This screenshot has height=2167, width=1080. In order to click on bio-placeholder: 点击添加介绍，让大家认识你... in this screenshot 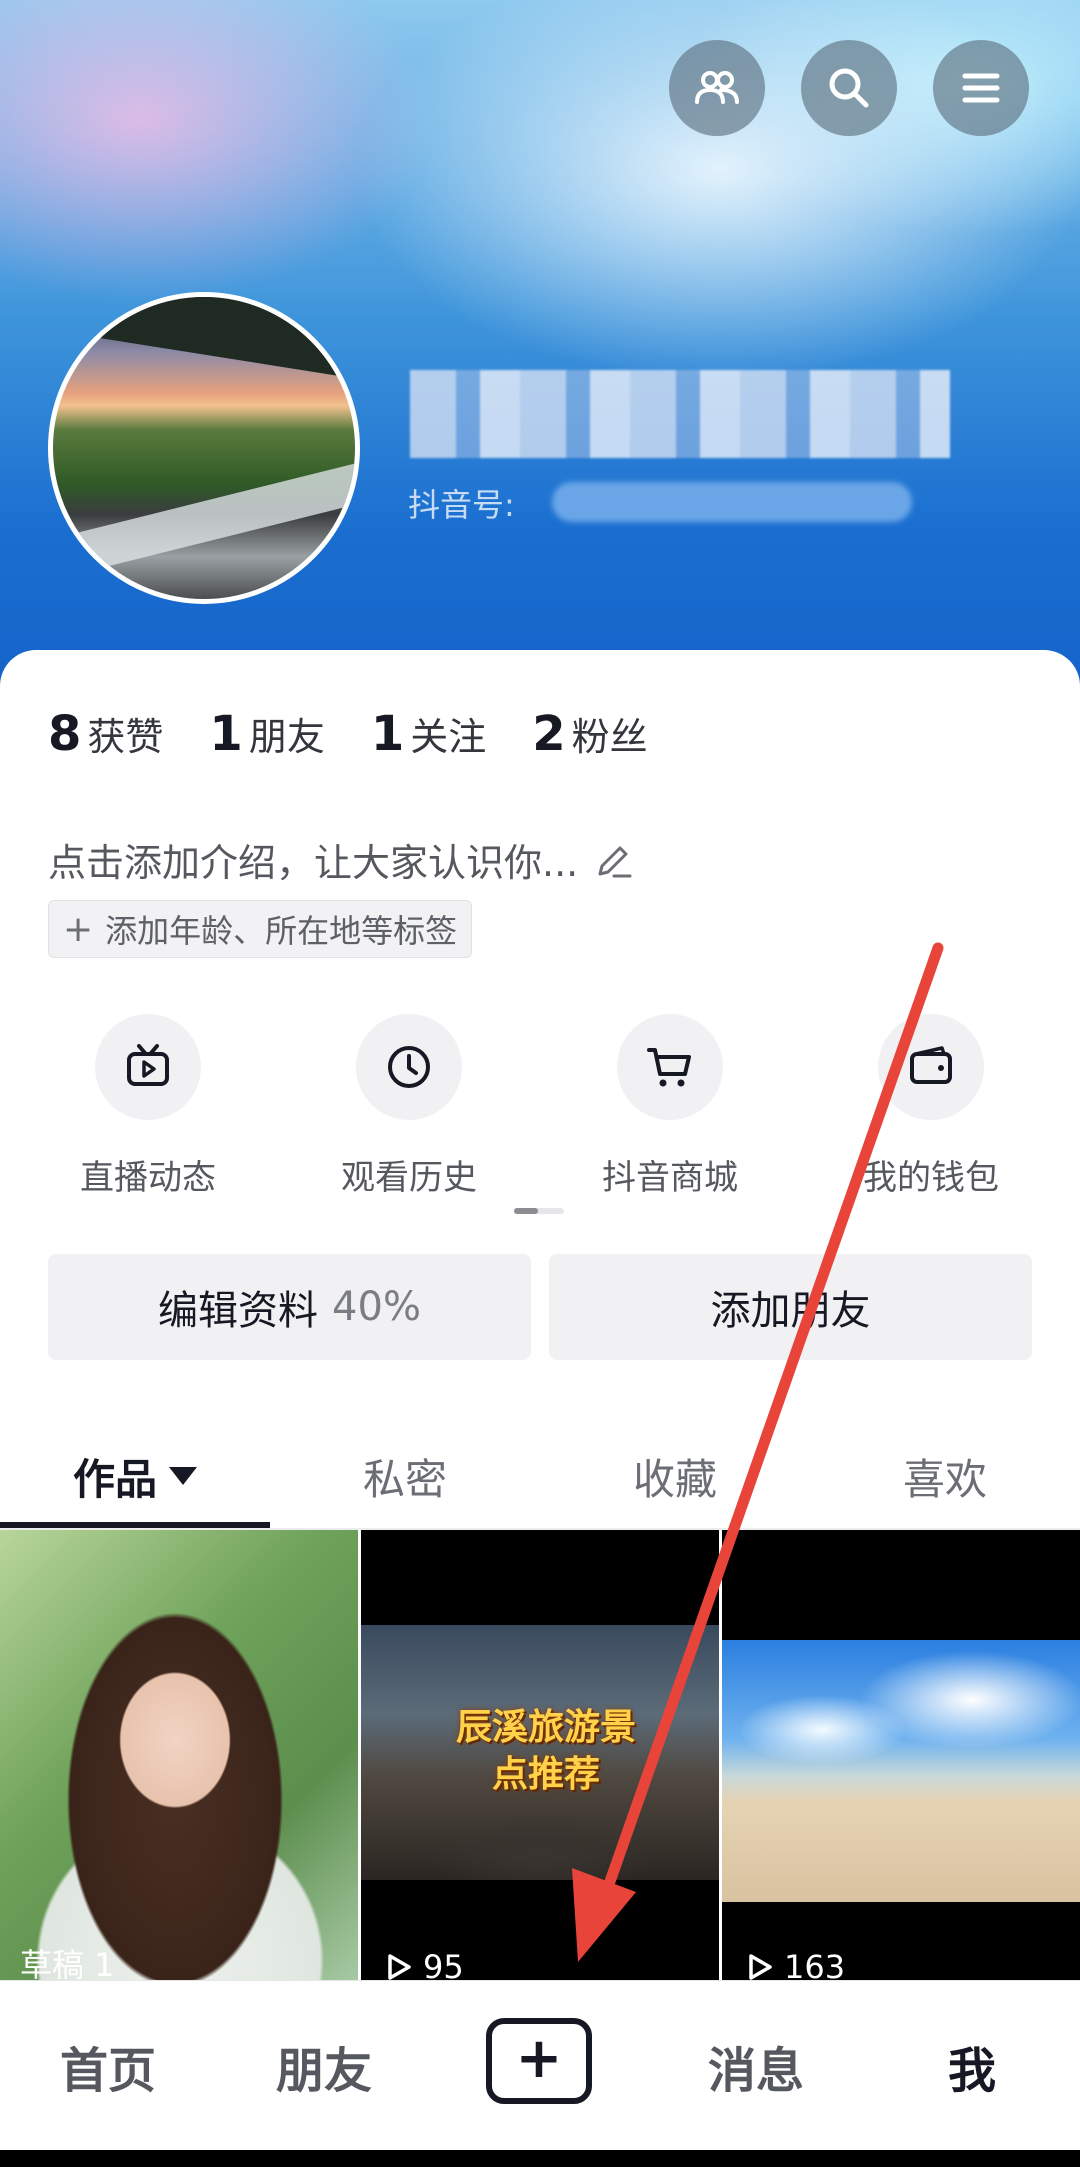, I will do `click(342, 859)`.